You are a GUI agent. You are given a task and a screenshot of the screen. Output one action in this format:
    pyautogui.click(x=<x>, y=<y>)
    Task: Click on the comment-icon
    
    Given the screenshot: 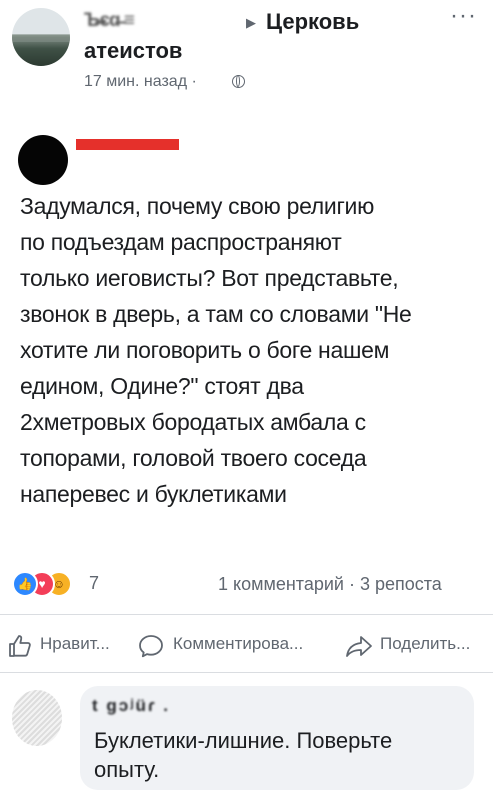 What is the action you would take?
    pyautogui.click(x=151, y=648)
    